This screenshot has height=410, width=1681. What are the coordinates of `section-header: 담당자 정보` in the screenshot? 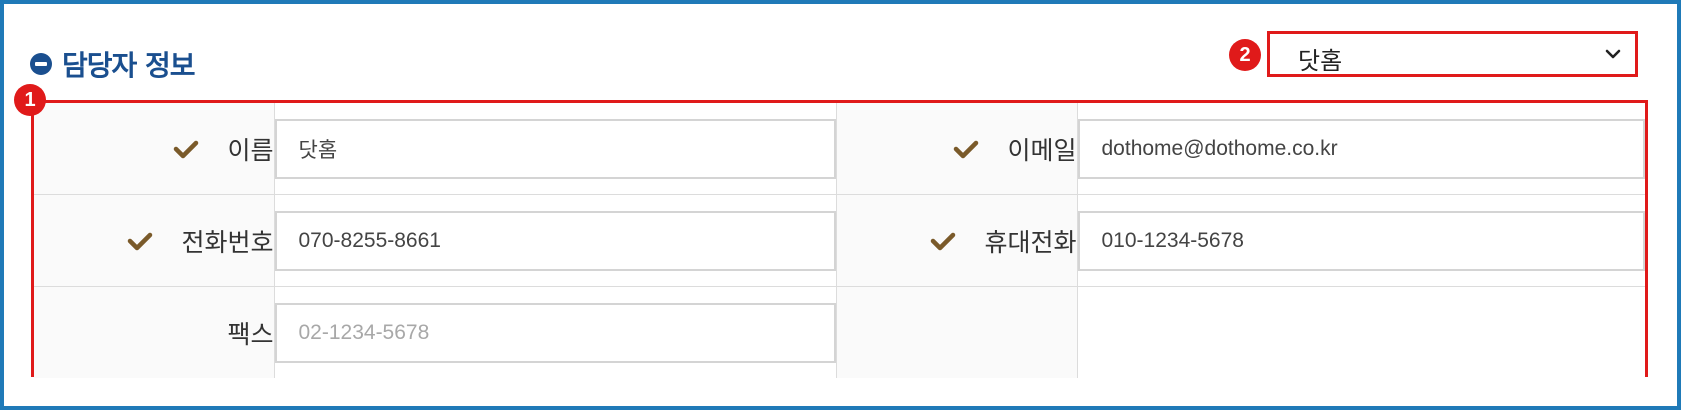 It's located at (113, 64).